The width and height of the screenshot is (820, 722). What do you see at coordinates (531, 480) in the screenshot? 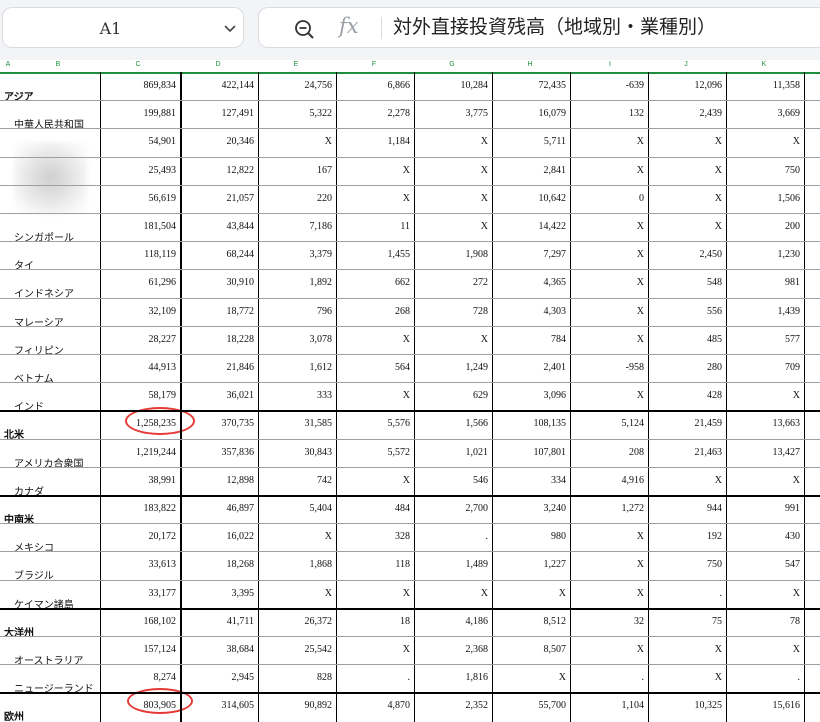
I see `table-cell: 334` at bounding box center [531, 480].